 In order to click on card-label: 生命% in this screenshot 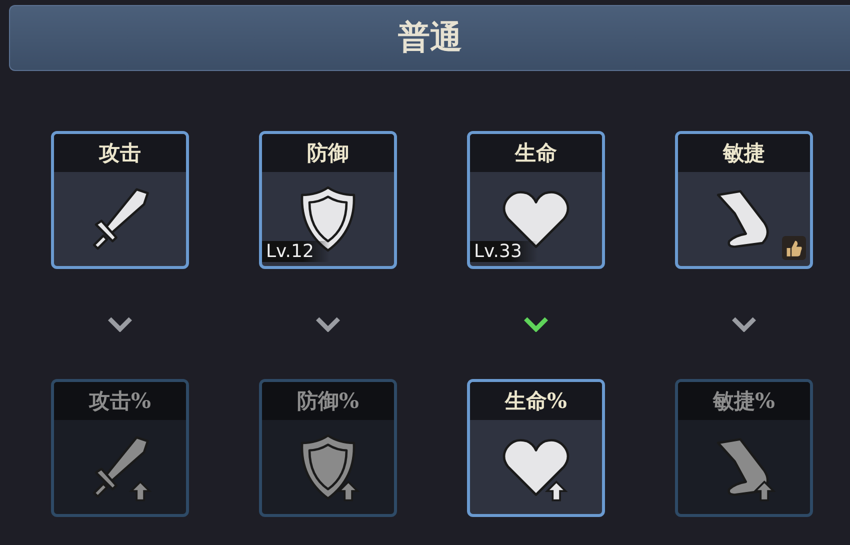, I will do `click(536, 401)`.